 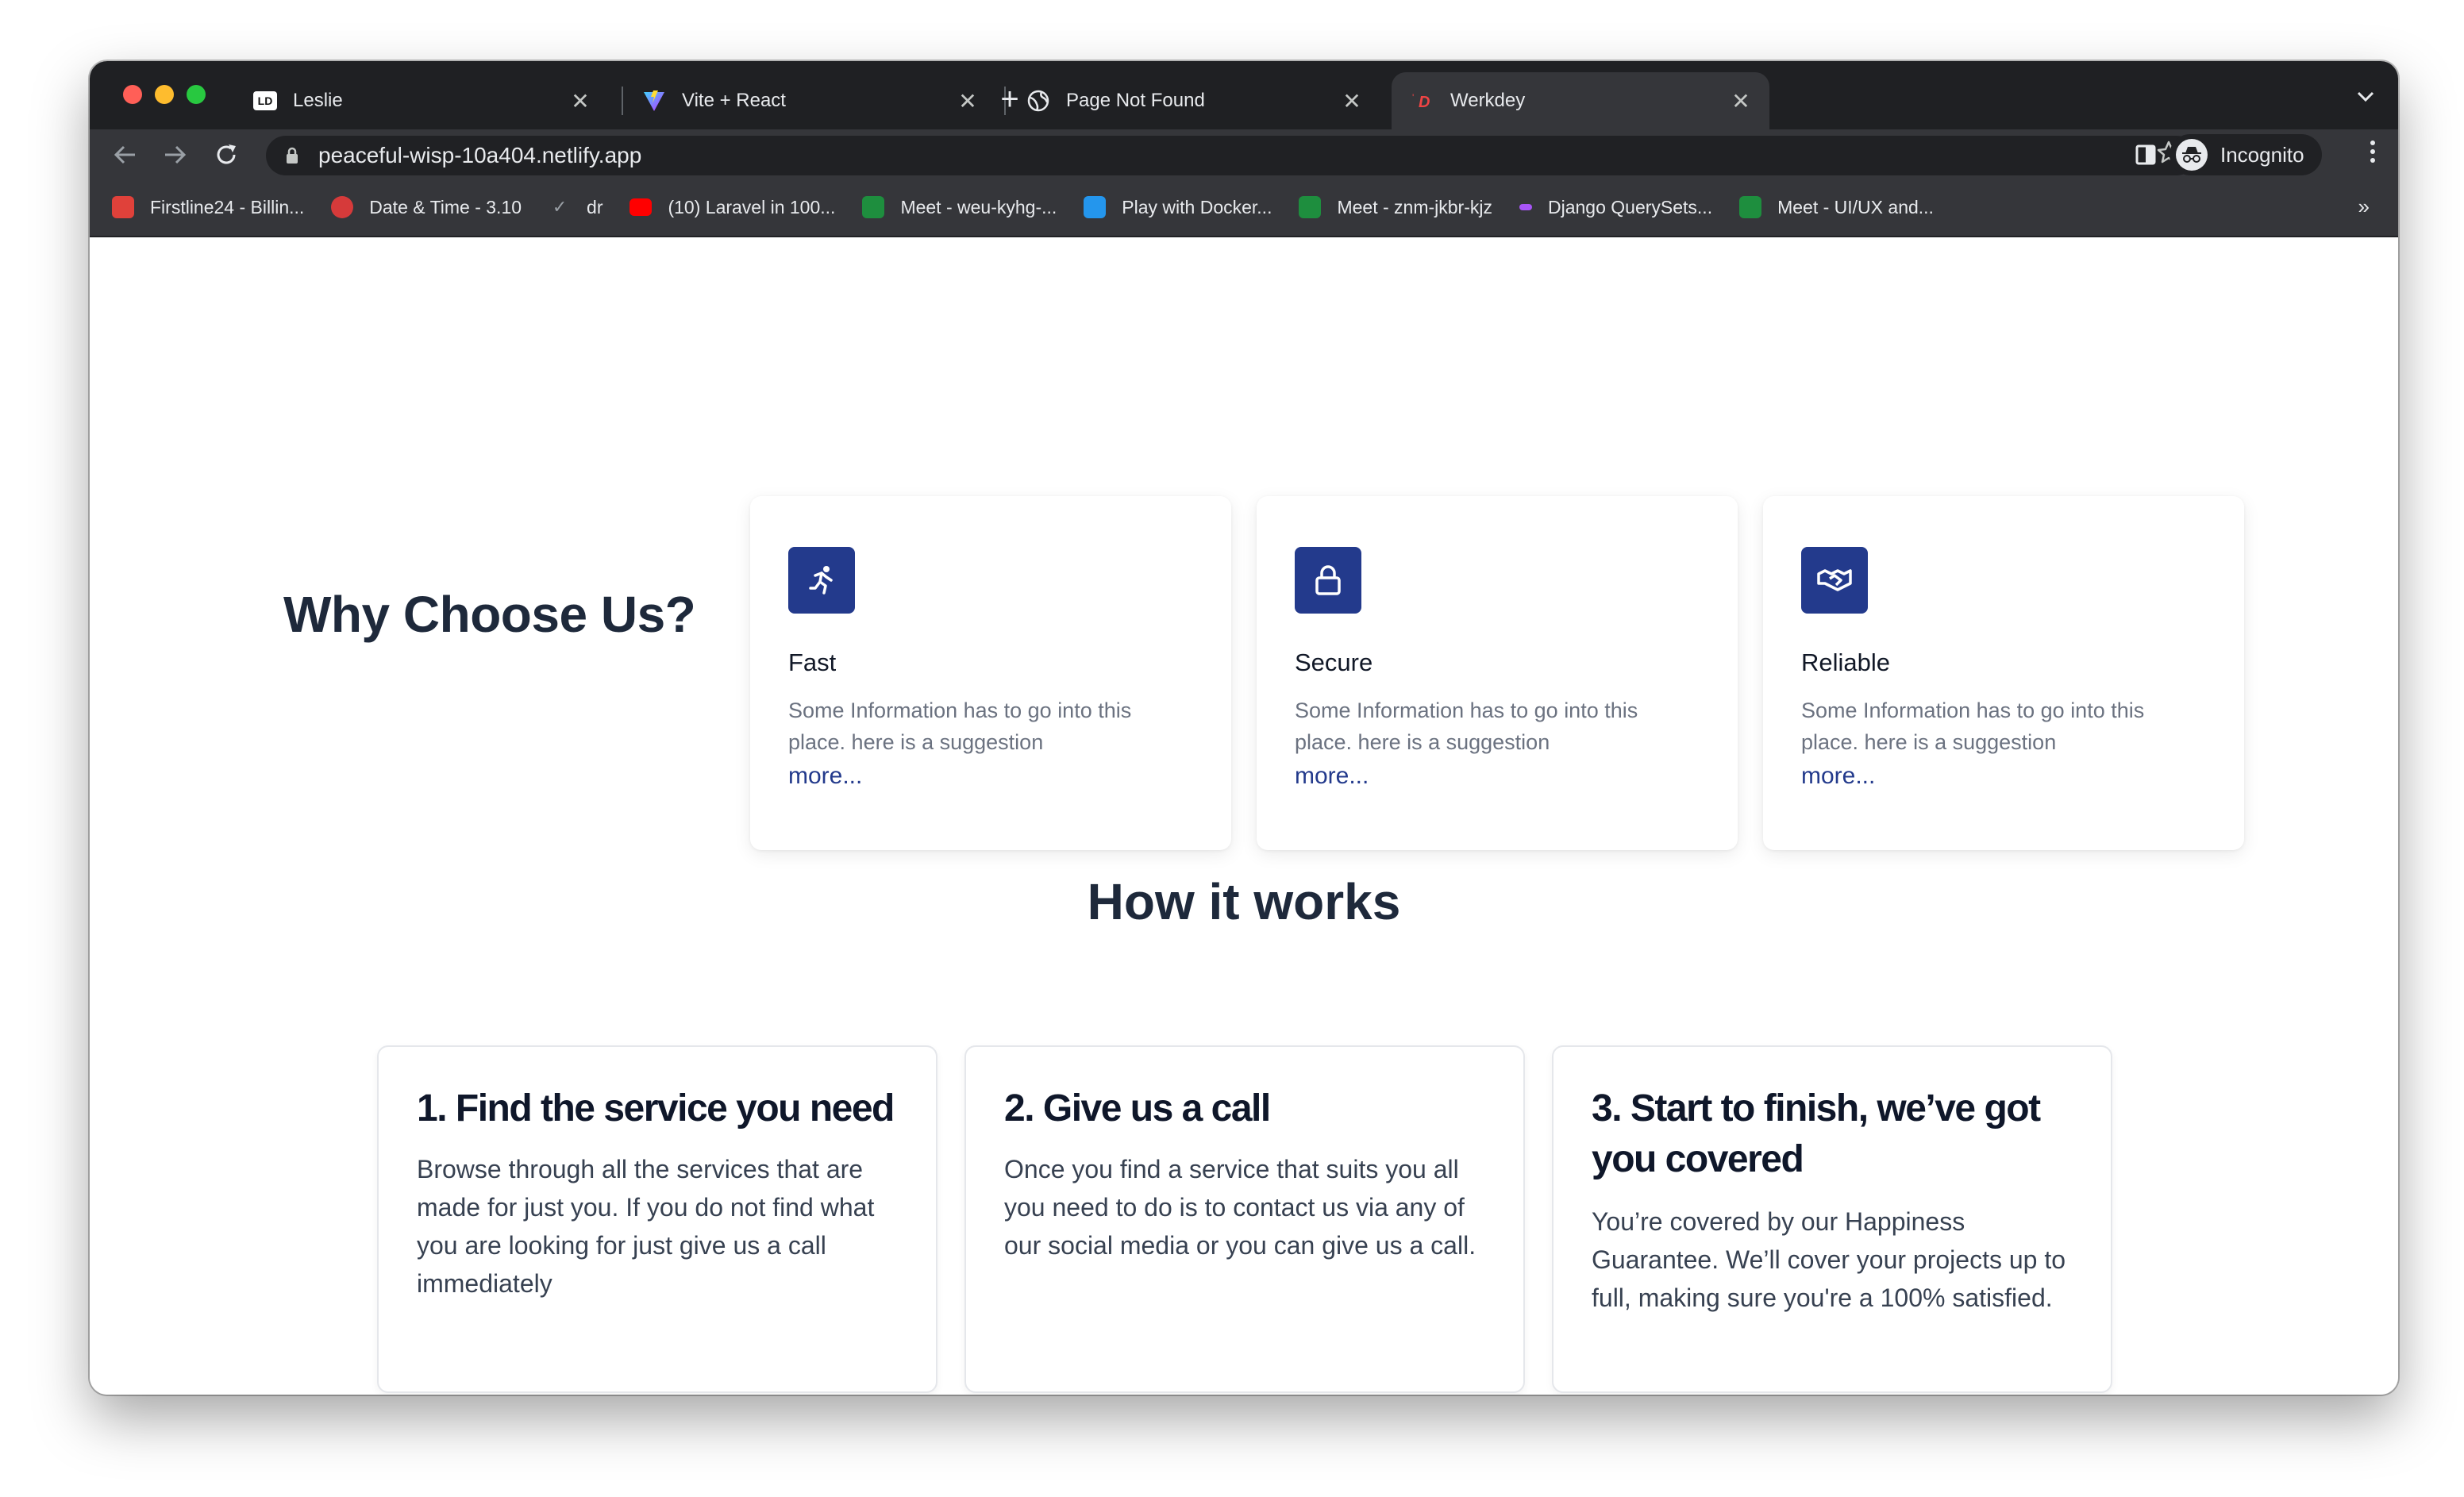 I want to click on handshake-icon, so click(x=1834, y=580).